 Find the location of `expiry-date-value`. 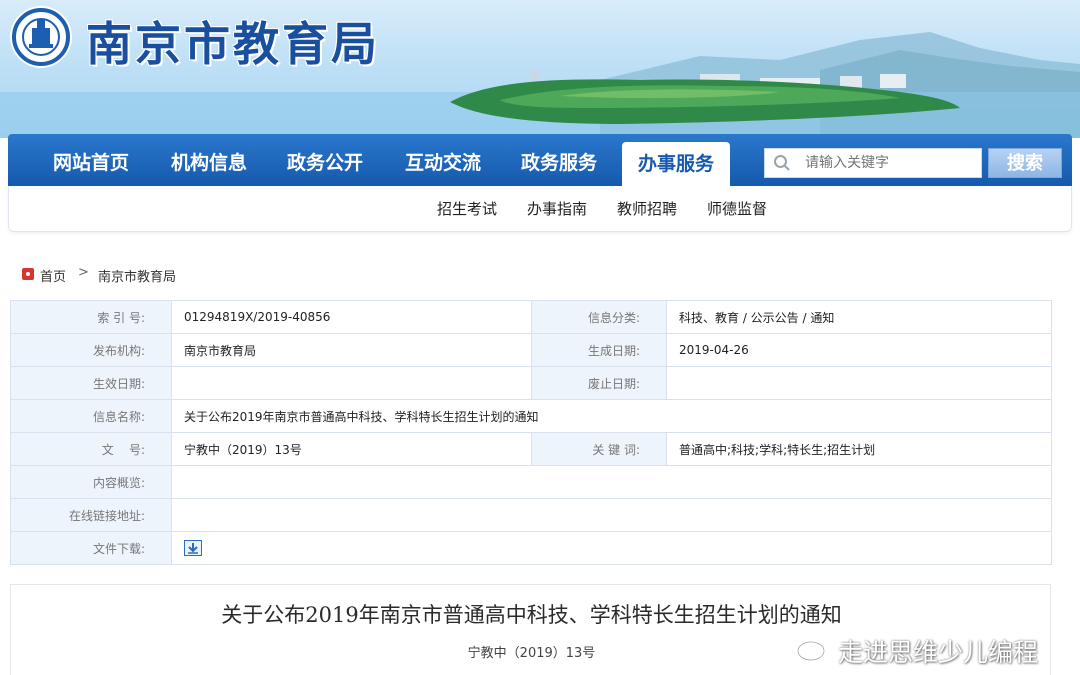

expiry-date-value is located at coordinates (859, 383).